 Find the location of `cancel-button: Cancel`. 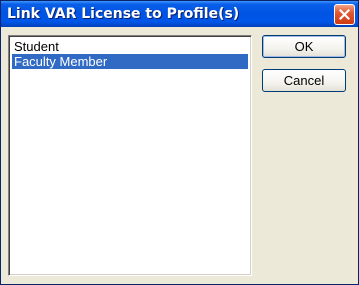

cancel-button: Cancel is located at coordinates (304, 80).